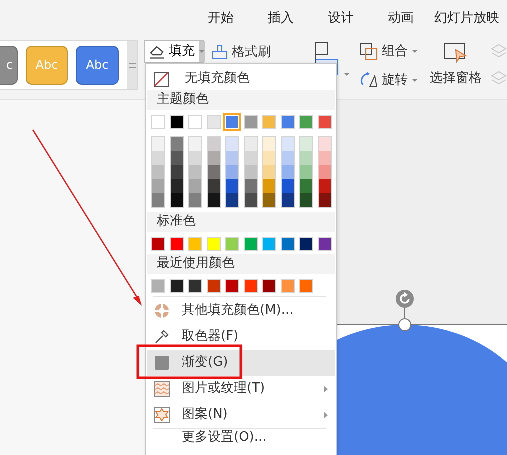 This screenshot has width=507, height=455. I want to click on ribbon-tab: 动画, so click(401, 17).